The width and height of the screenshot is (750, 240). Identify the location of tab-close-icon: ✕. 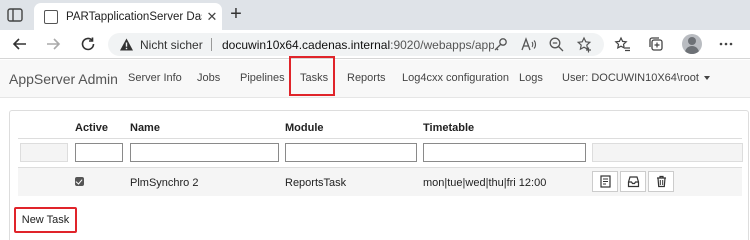
(212, 17).